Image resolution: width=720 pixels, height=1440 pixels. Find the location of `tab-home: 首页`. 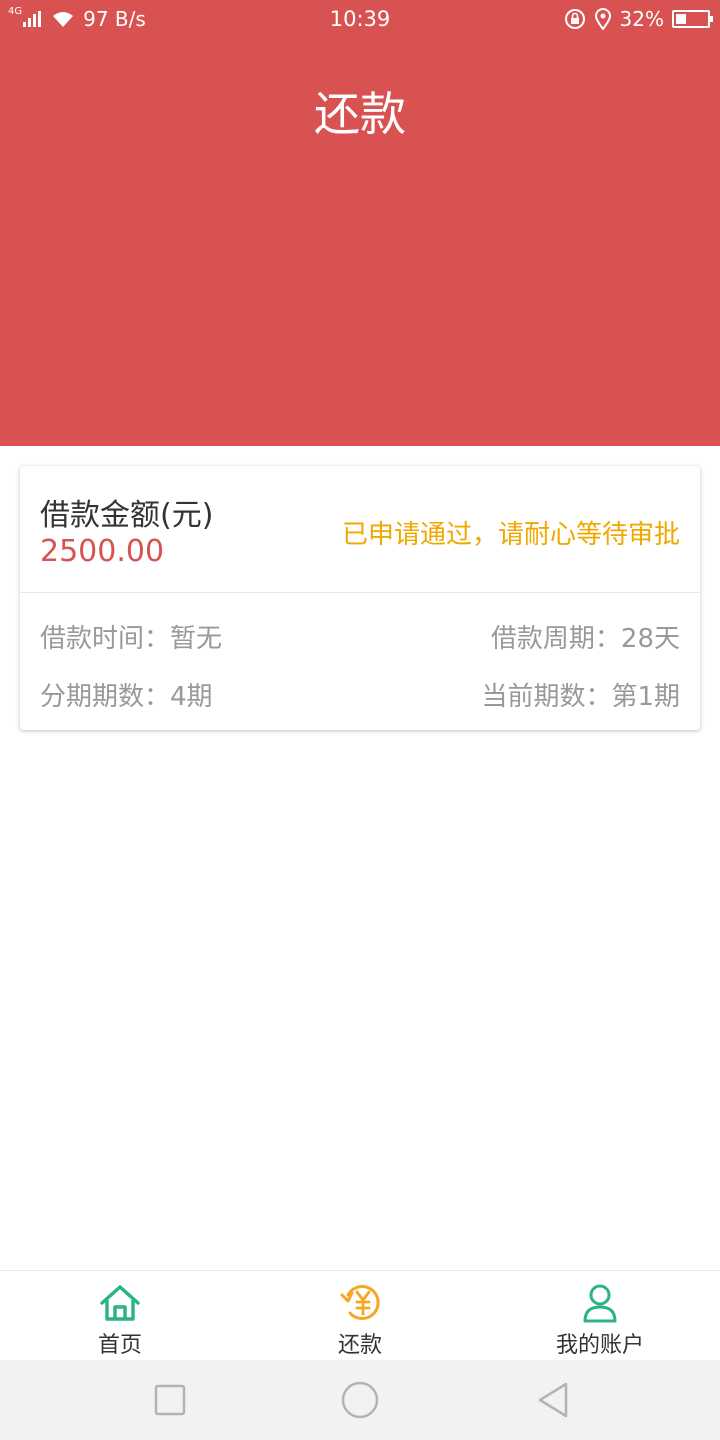

tab-home: 首页 is located at coordinates (120, 1316).